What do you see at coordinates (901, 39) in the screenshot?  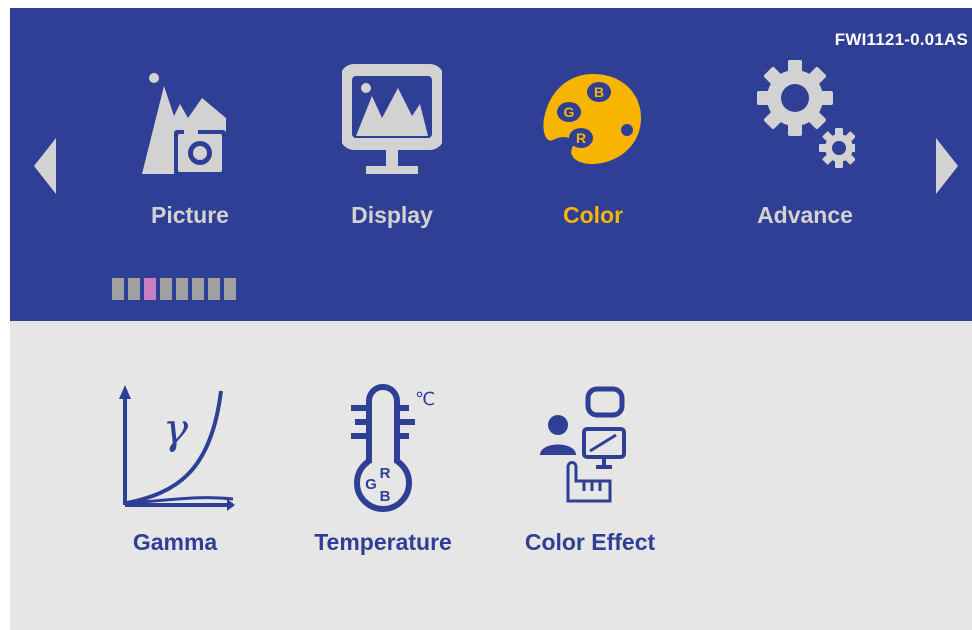 I see `firmware-version: FWI1121-0.01AS` at bounding box center [901, 39].